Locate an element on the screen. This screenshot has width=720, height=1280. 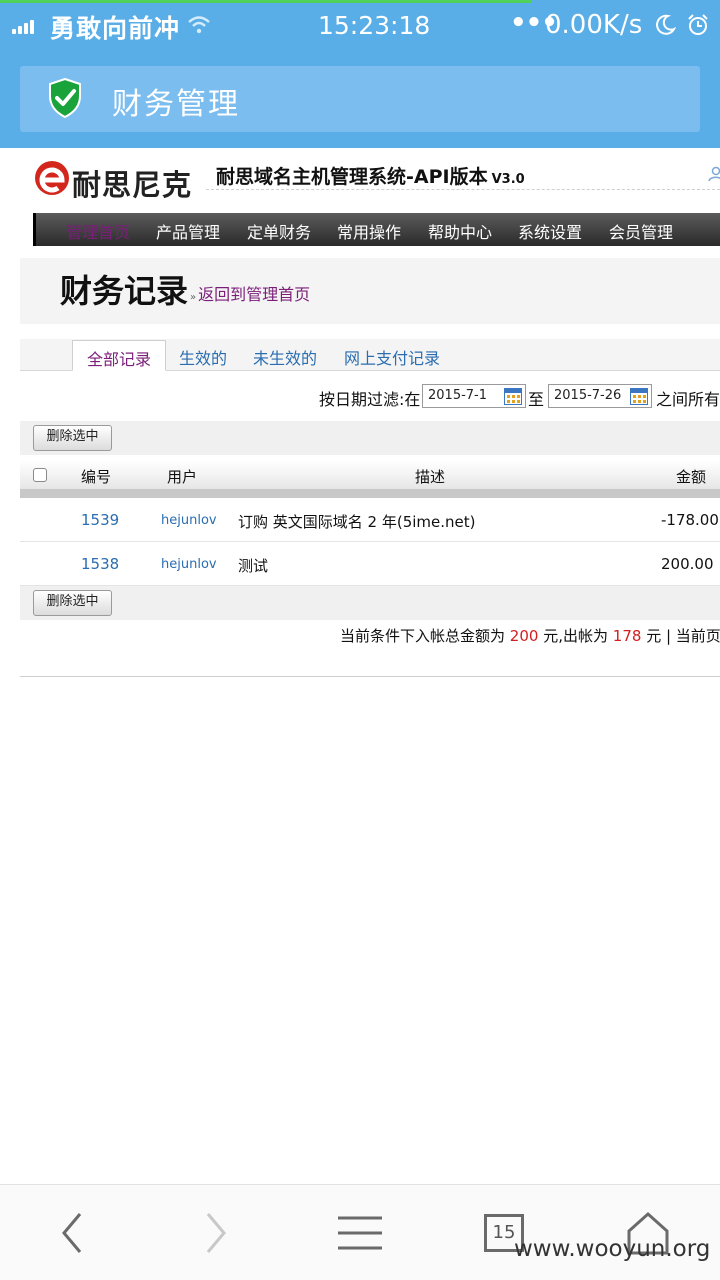
record-description: 测试 is located at coordinates (253, 566).